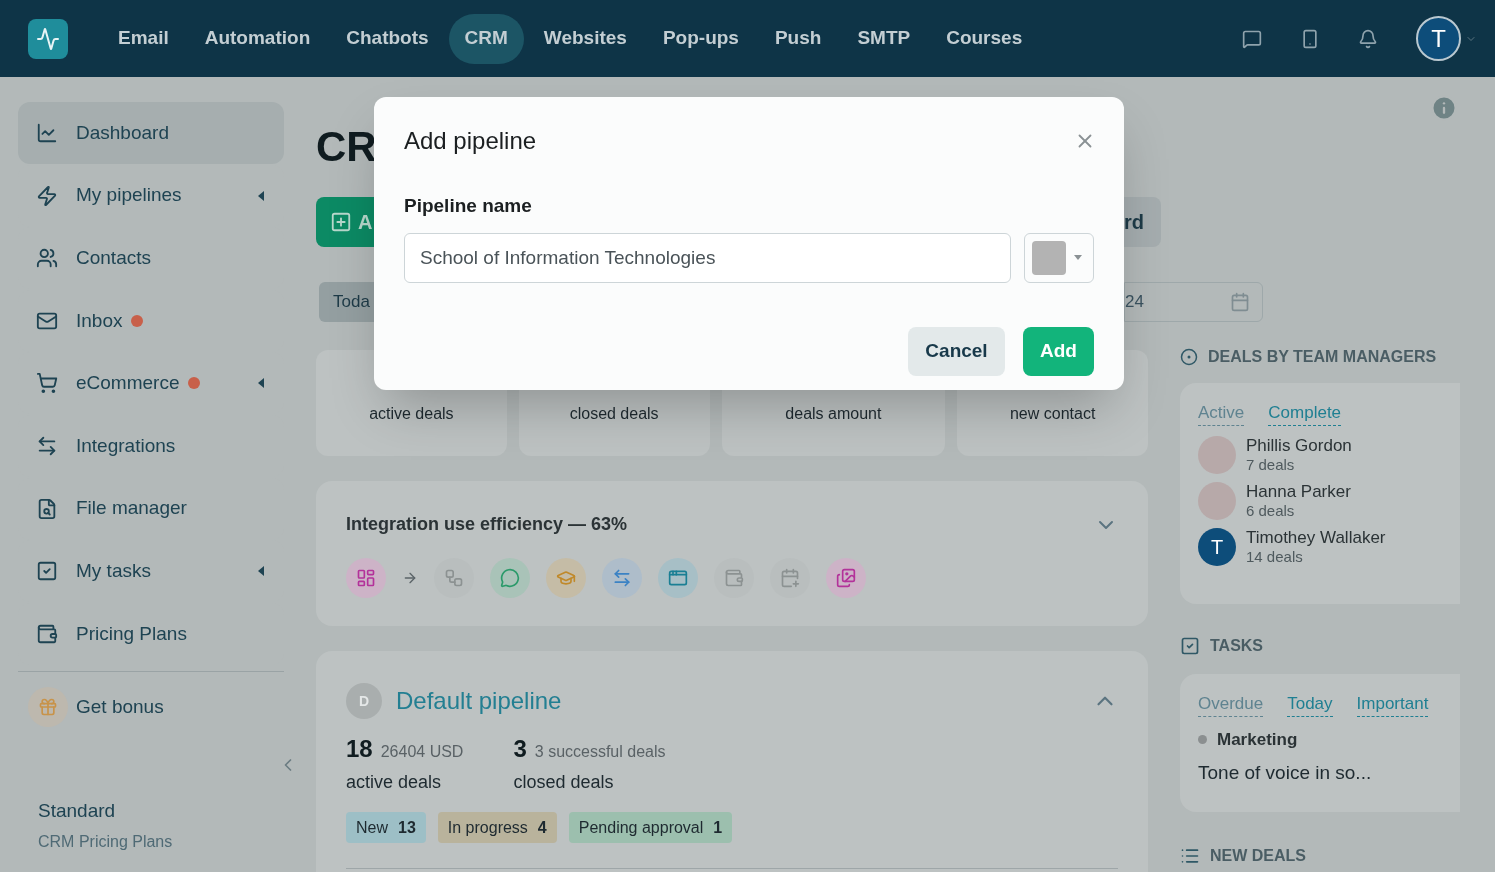 This screenshot has width=1495, height=872. I want to click on sidebar-label: Dashboard, so click(122, 132).